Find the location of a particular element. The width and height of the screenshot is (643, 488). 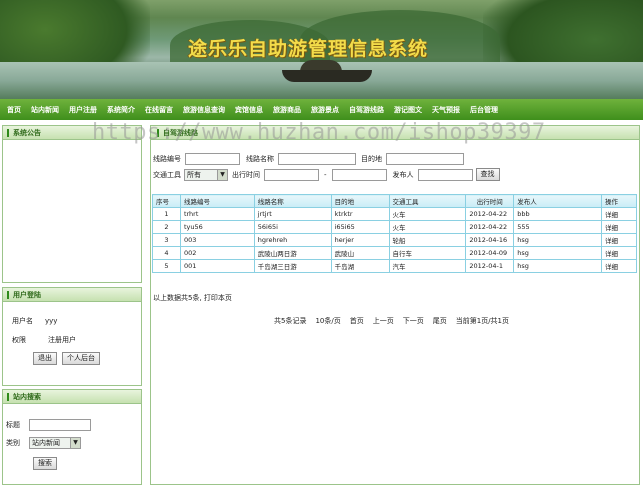

depart-time-label: 出行时间 is located at coordinates (246, 174).